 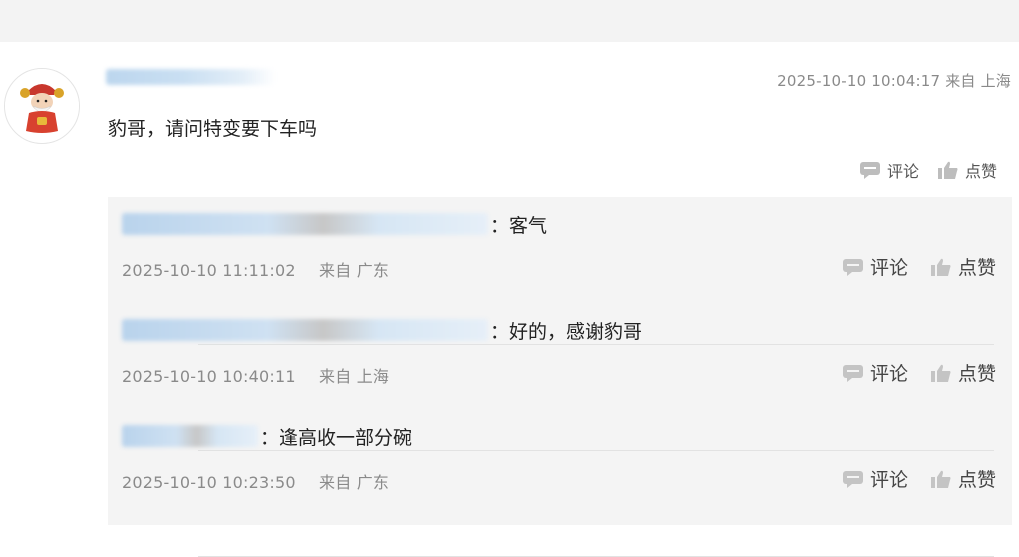 What do you see at coordinates (336, 438) in the screenshot?
I see `reply-text: ：逢高收一部分碗` at bounding box center [336, 438].